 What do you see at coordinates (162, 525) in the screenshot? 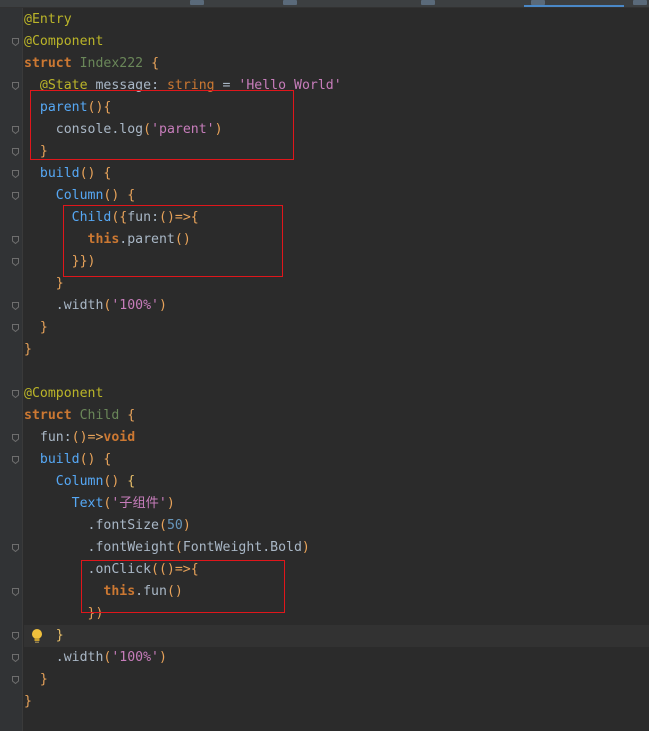
I see `code-token: (` at bounding box center [162, 525].